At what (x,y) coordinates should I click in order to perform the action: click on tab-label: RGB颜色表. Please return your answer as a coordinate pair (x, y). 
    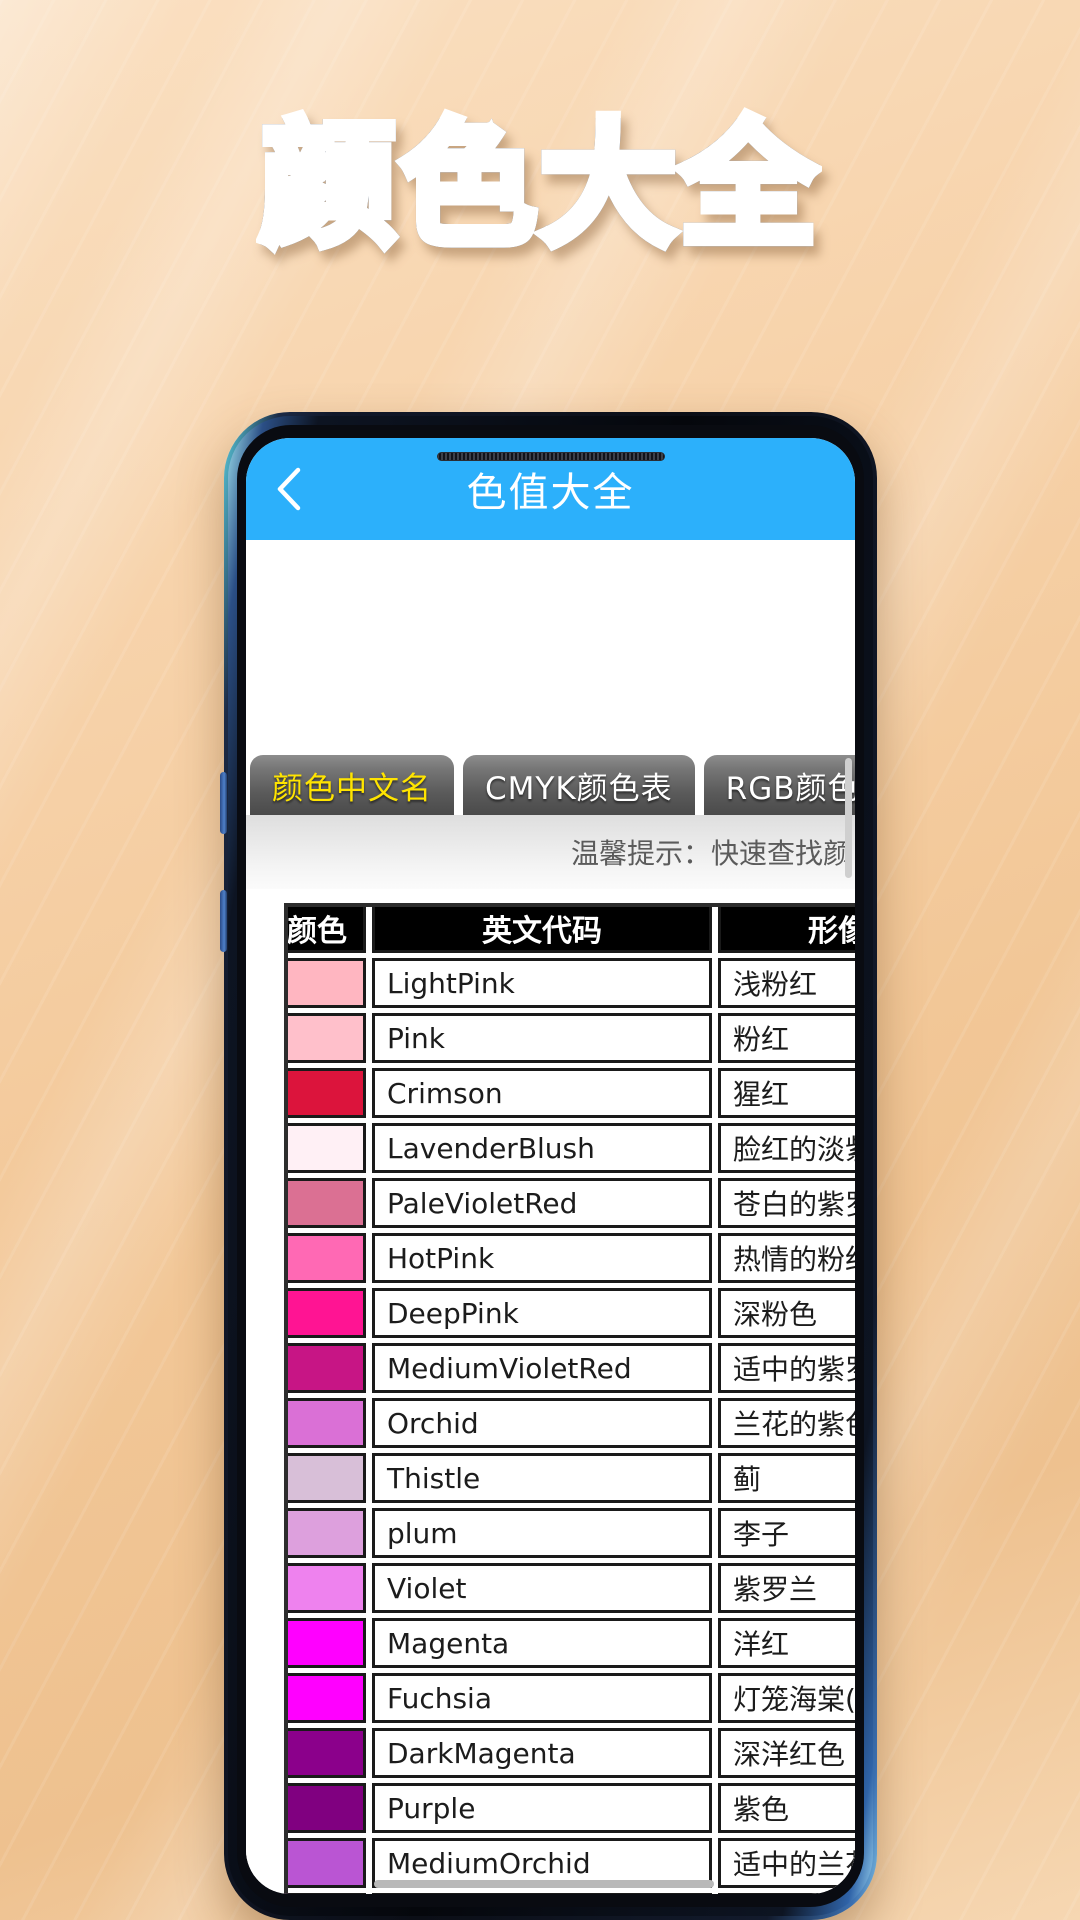
    Looking at the image, I should click on (790, 788).